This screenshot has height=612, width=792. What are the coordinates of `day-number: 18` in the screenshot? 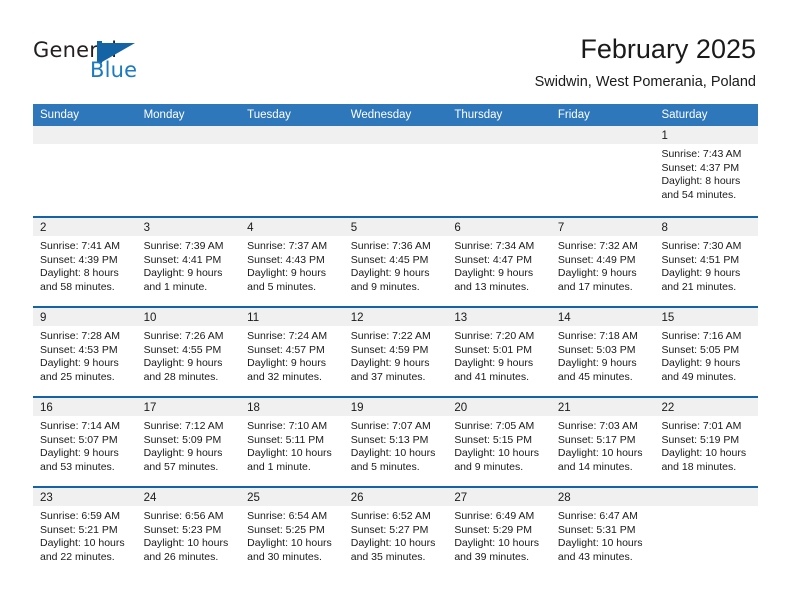 It's located at (253, 408).